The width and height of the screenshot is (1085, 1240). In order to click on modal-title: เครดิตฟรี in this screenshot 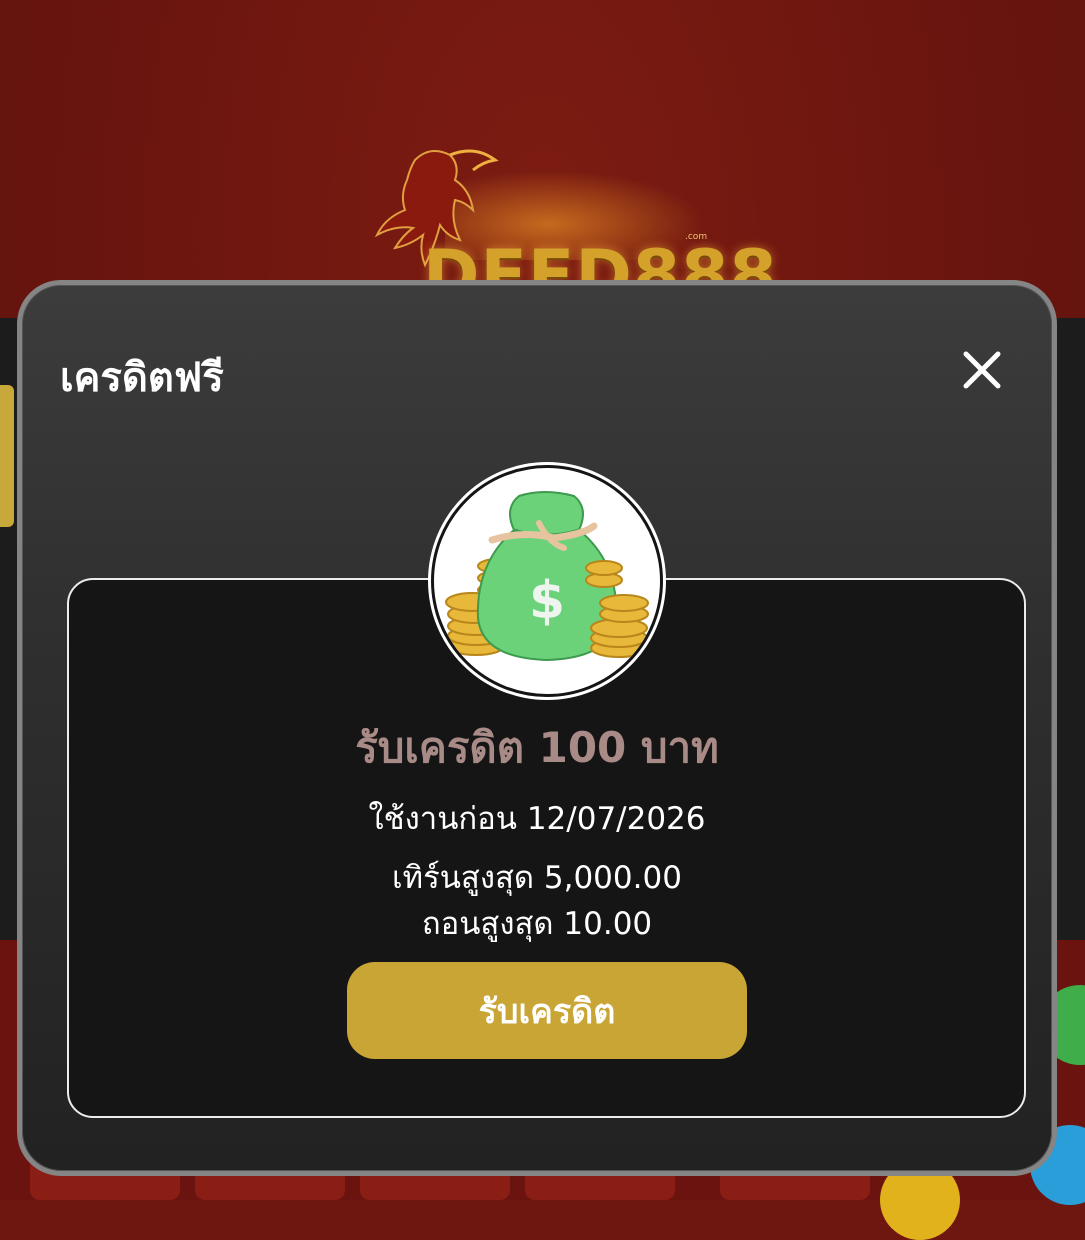, I will do `click(142, 378)`.